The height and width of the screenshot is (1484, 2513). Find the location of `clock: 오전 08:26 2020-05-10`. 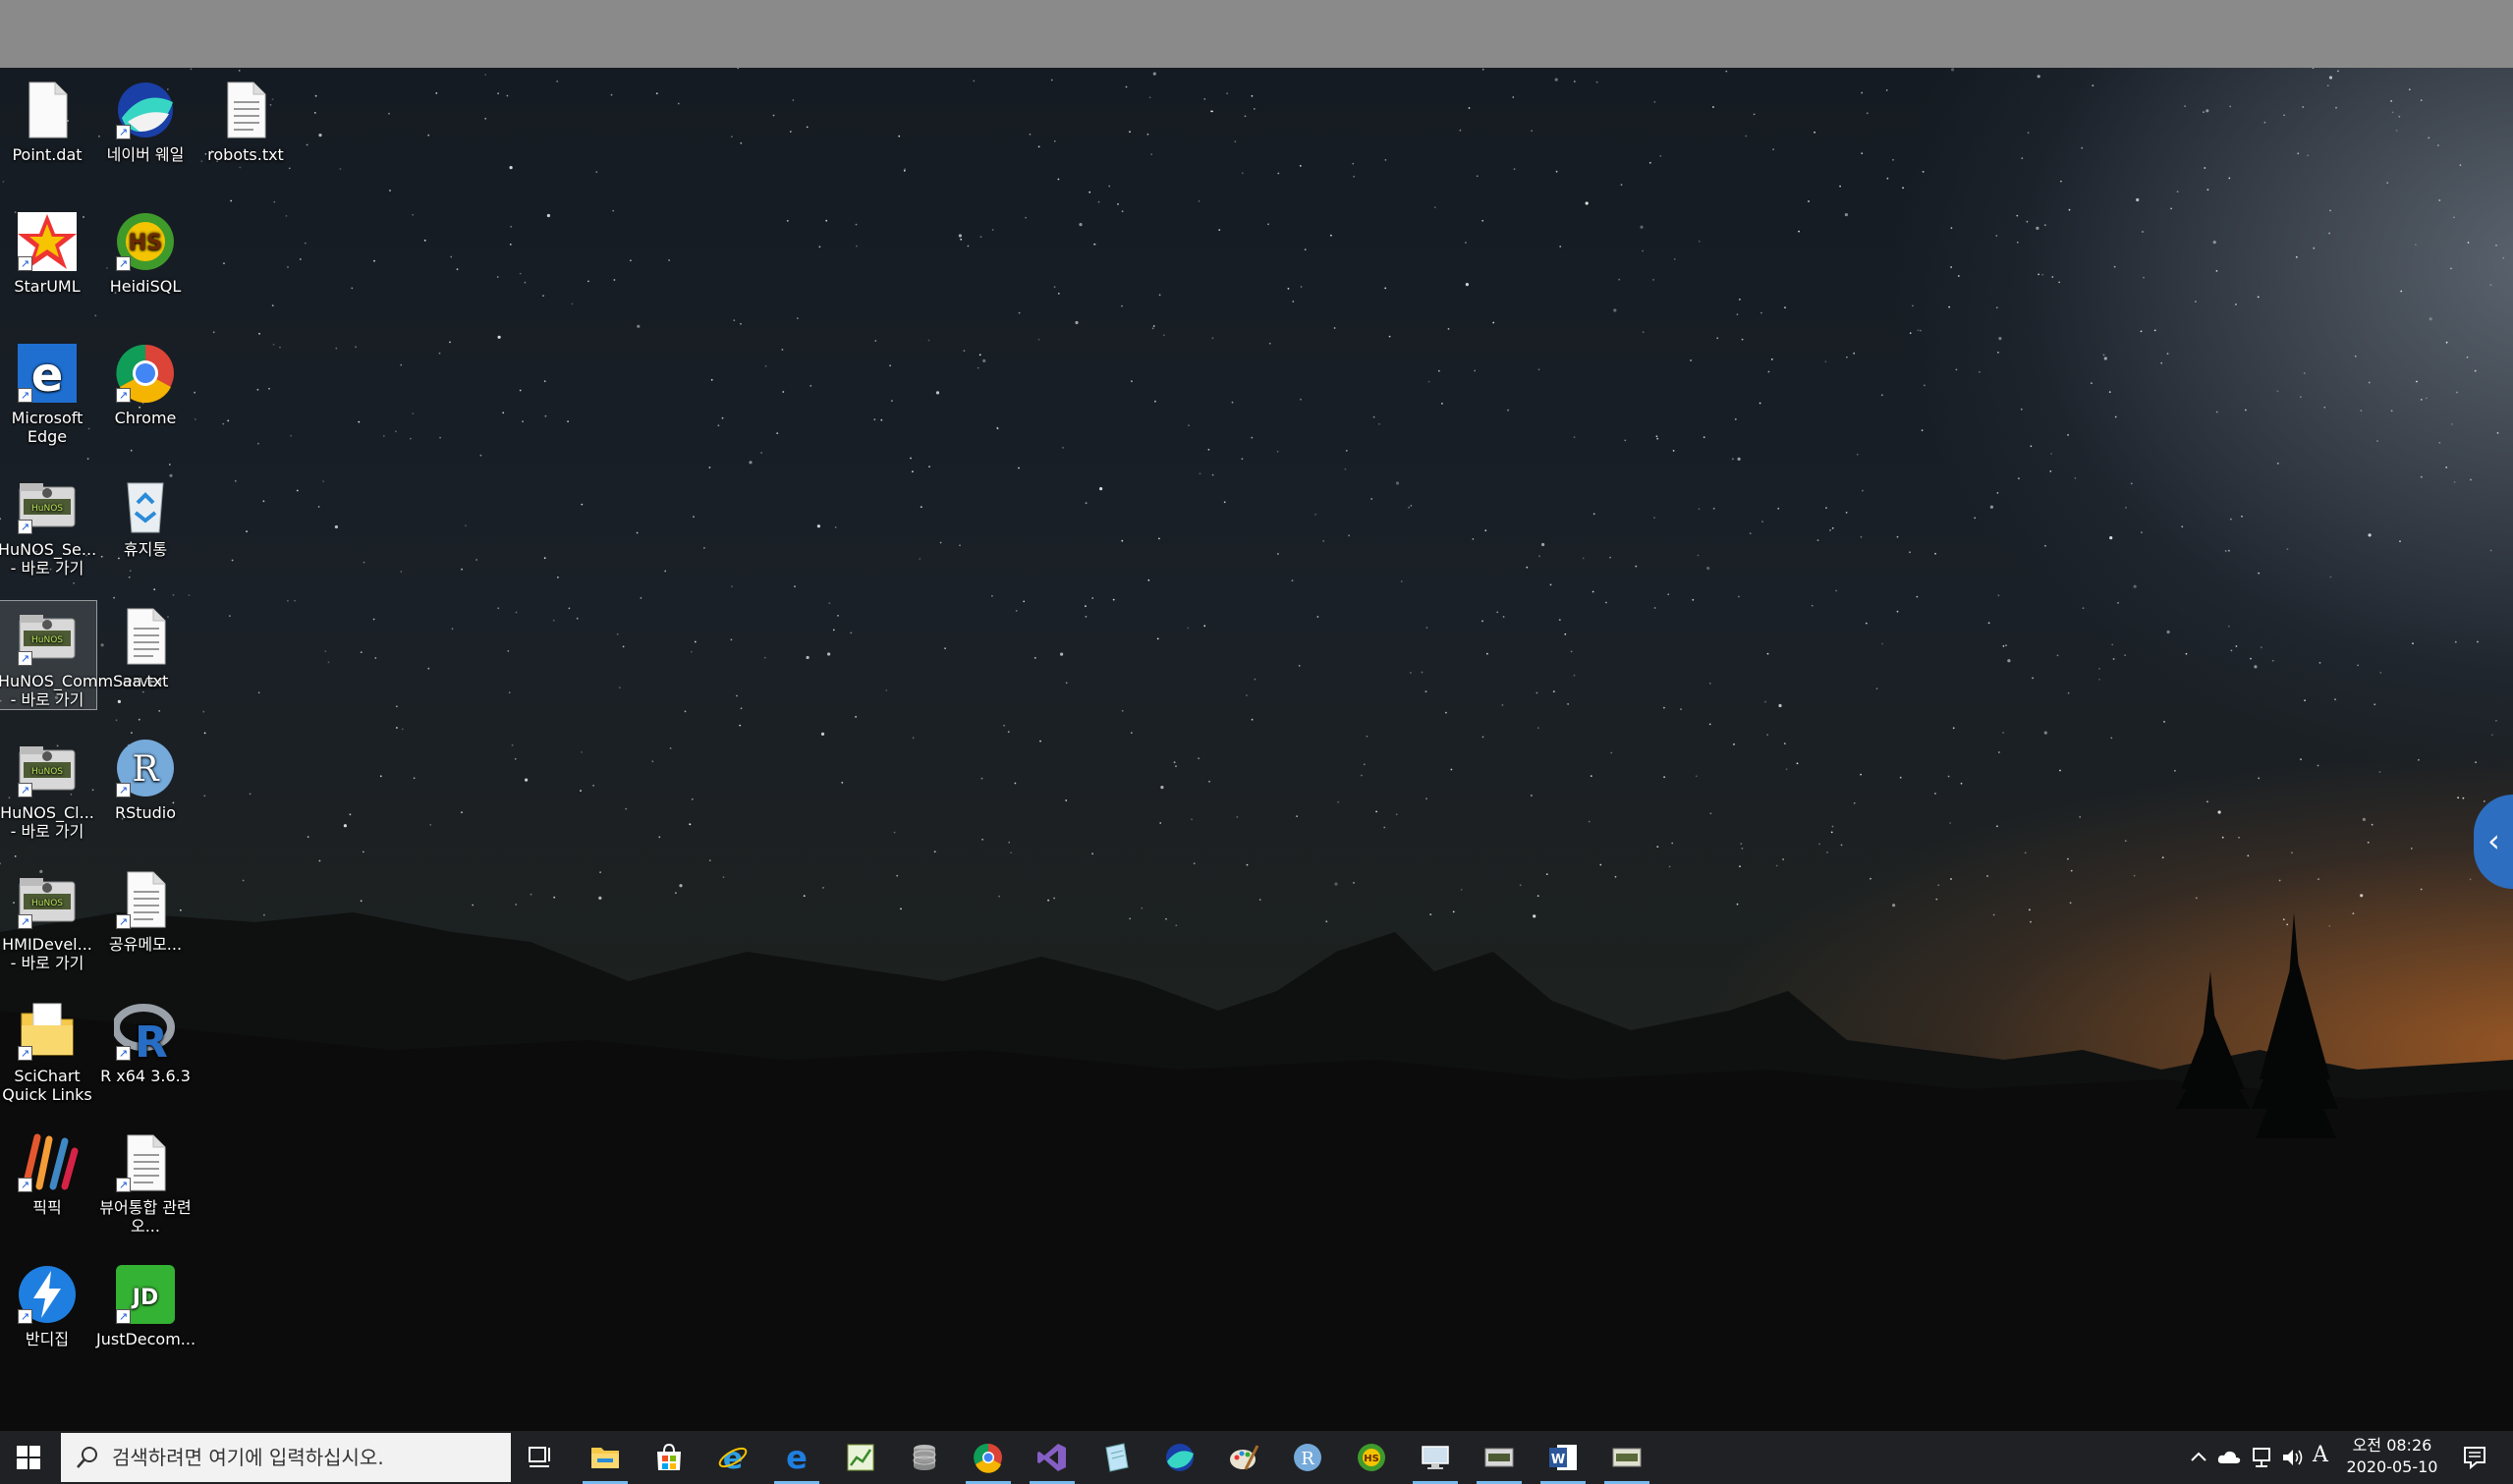

clock: 오전 08:26 2020-05-10 is located at coordinates (2392, 1456).